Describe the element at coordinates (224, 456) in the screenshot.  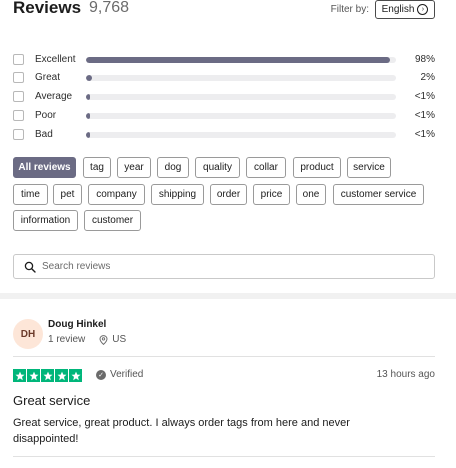
I see `review-bottom-separator` at that location.